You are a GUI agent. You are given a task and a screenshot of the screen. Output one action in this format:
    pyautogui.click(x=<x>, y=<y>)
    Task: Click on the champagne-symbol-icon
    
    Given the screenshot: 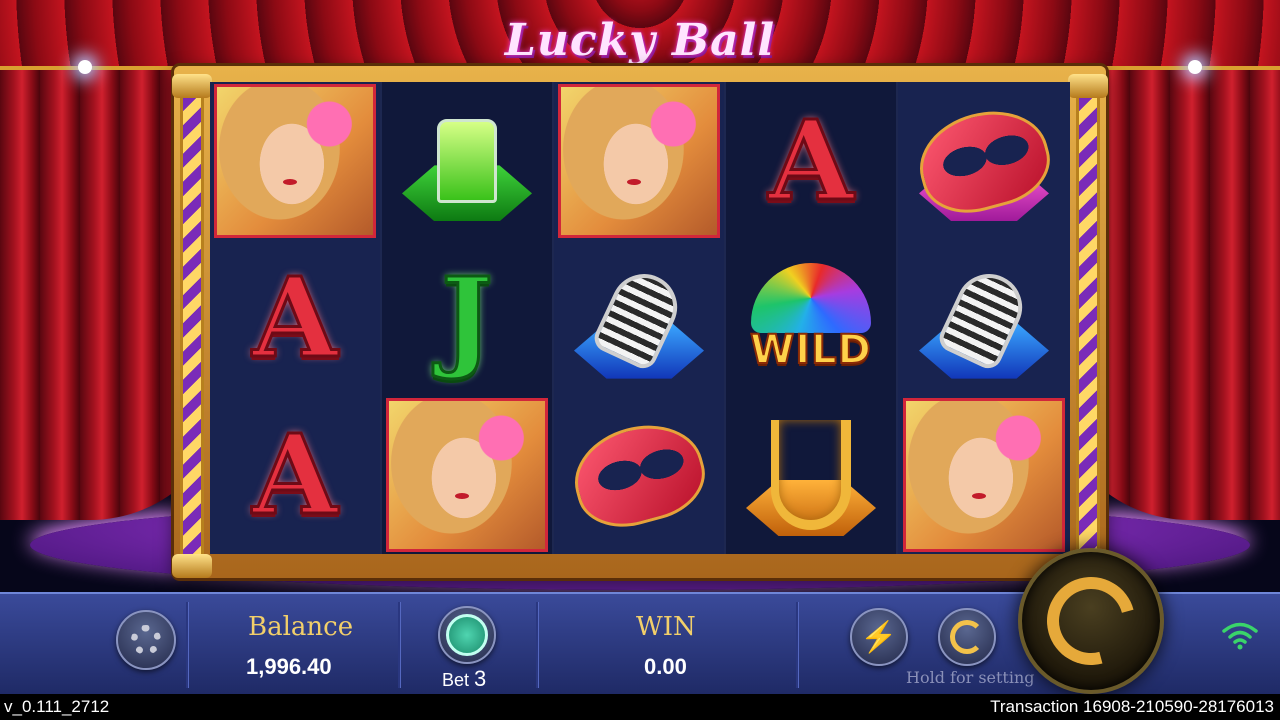 What is the action you would take?
    pyautogui.click(x=467, y=160)
    